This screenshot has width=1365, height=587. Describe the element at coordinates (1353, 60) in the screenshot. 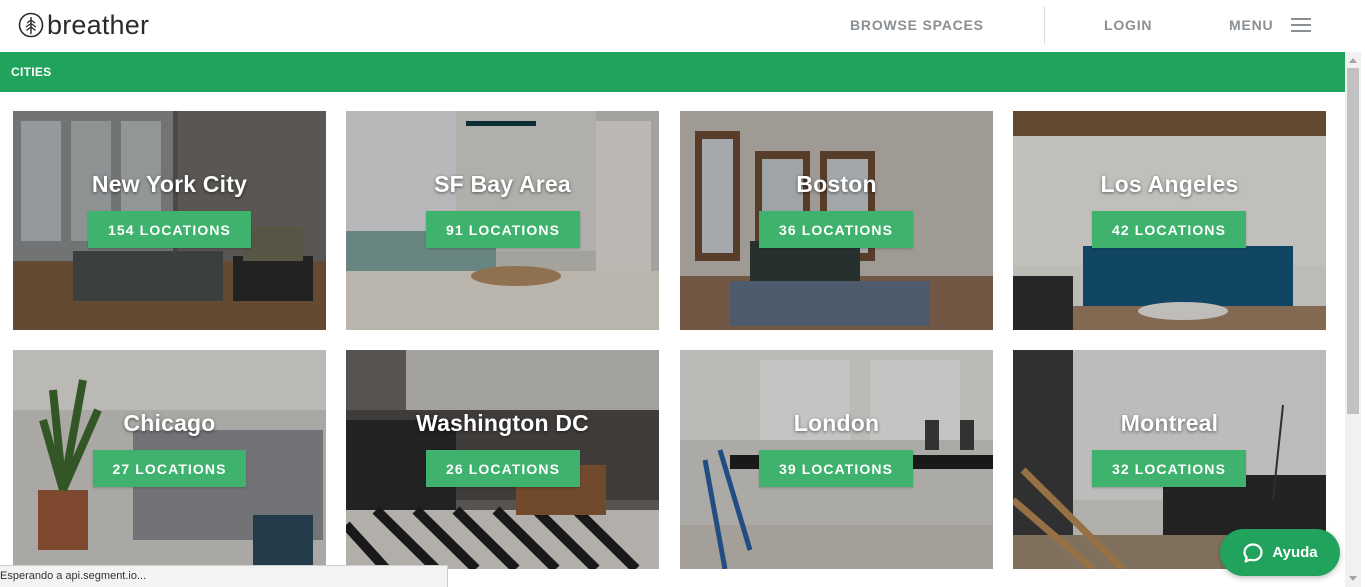

I see `scroll-up-arrow-icon` at that location.